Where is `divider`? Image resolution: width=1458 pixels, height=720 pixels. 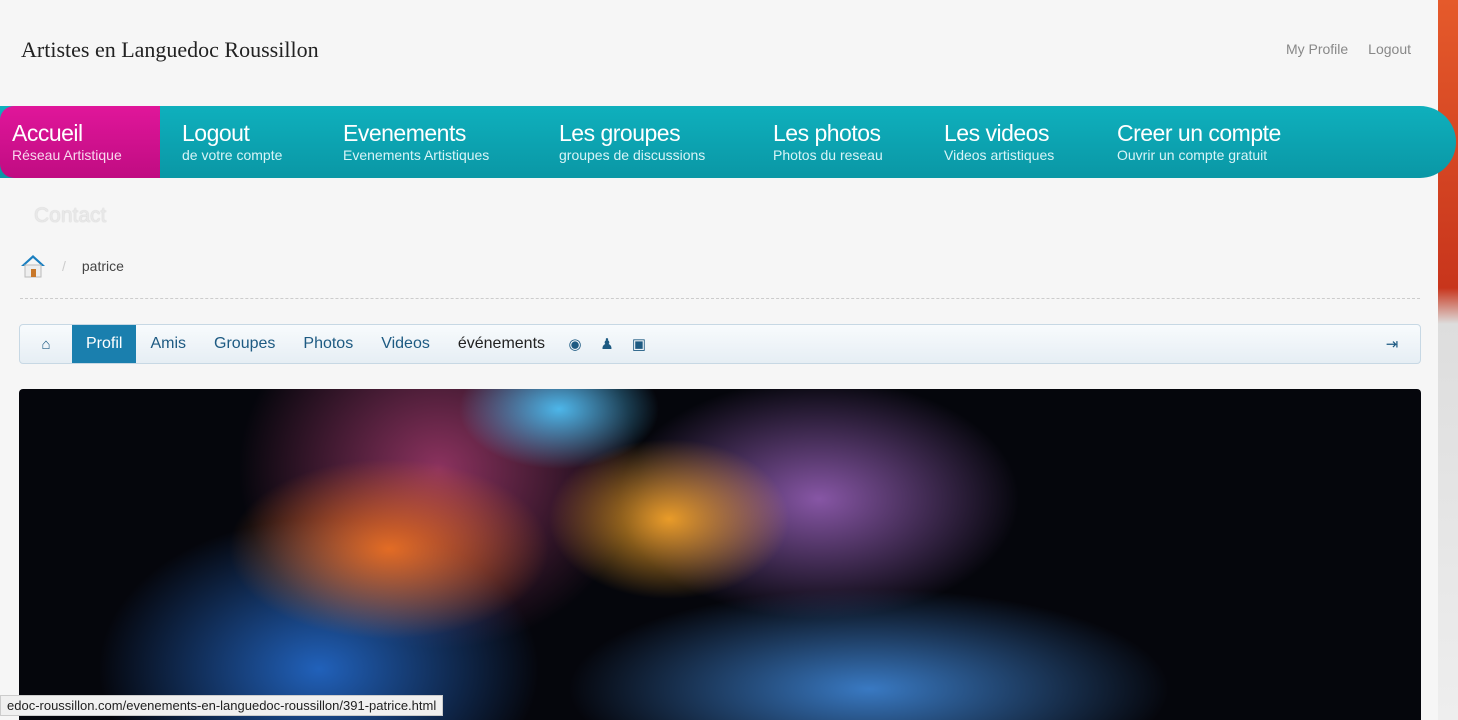
divider is located at coordinates (720, 298).